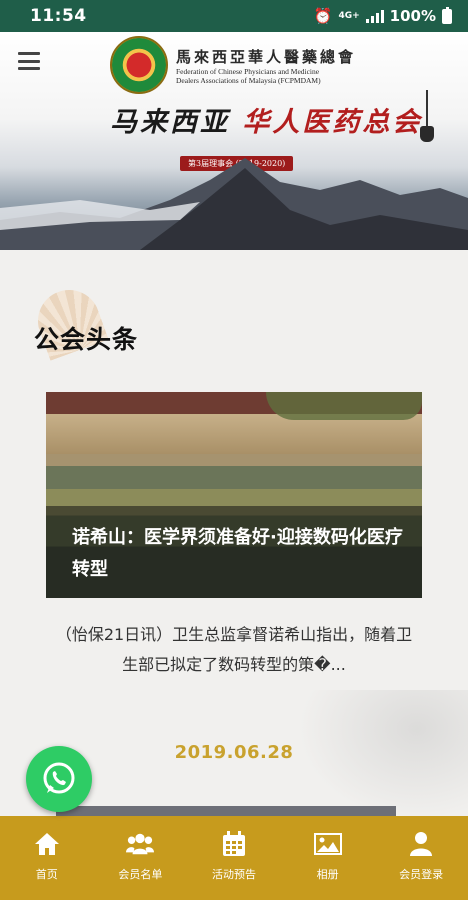 The image size is (468, 900). I want to click on network-type: 4G+, so click(349, 15).